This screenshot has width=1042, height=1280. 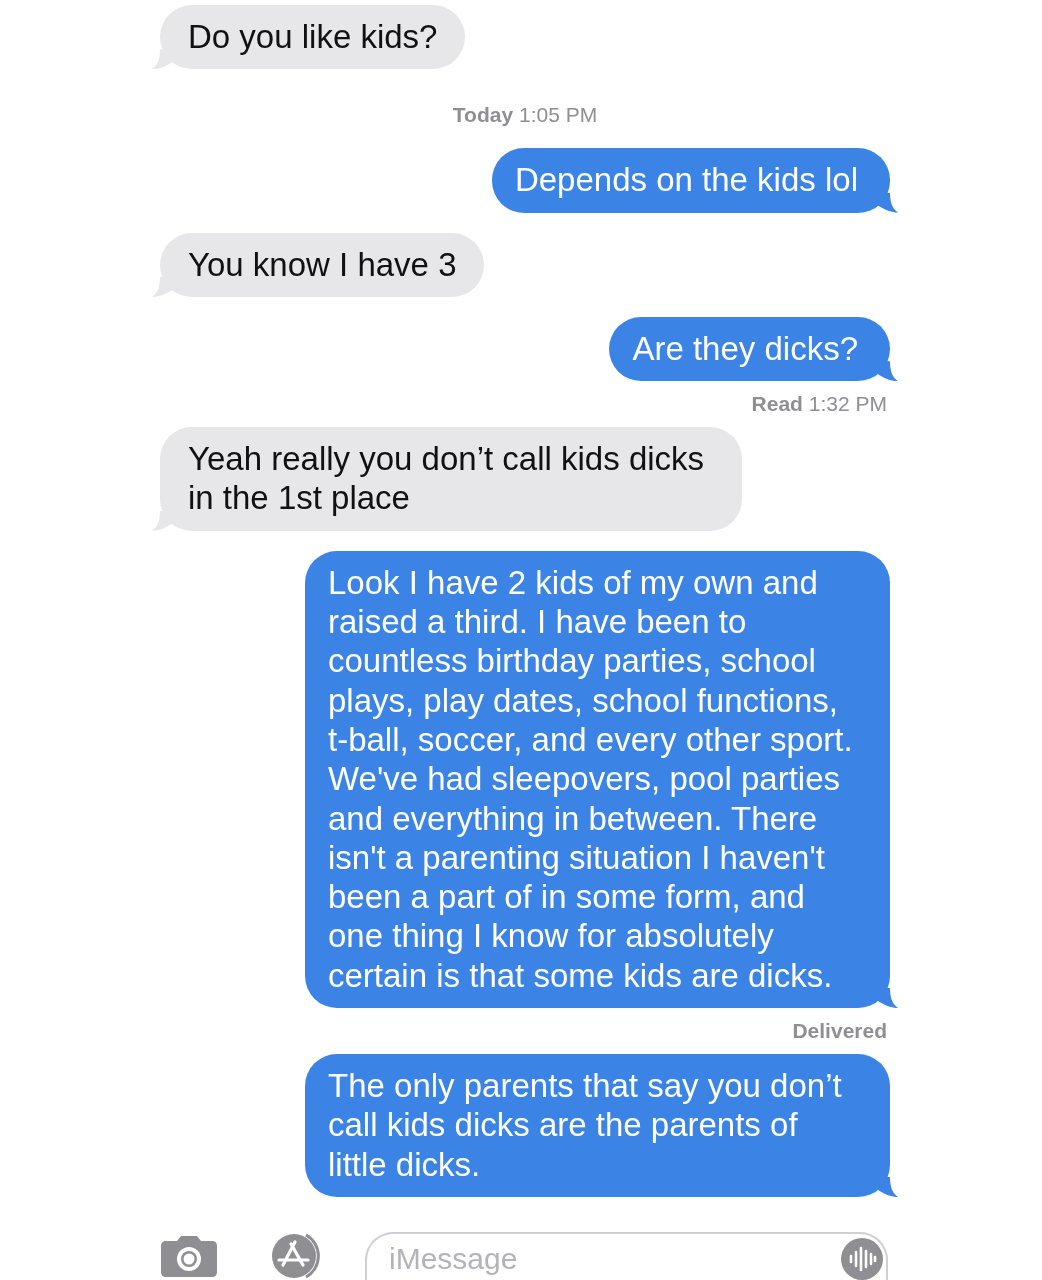 What do you see at coordinates (447, 479) in the screenshot?
I see `message-bubble: Yeah really you don’t call kids dicks in the 1st place` at bounding box center [447, 479].